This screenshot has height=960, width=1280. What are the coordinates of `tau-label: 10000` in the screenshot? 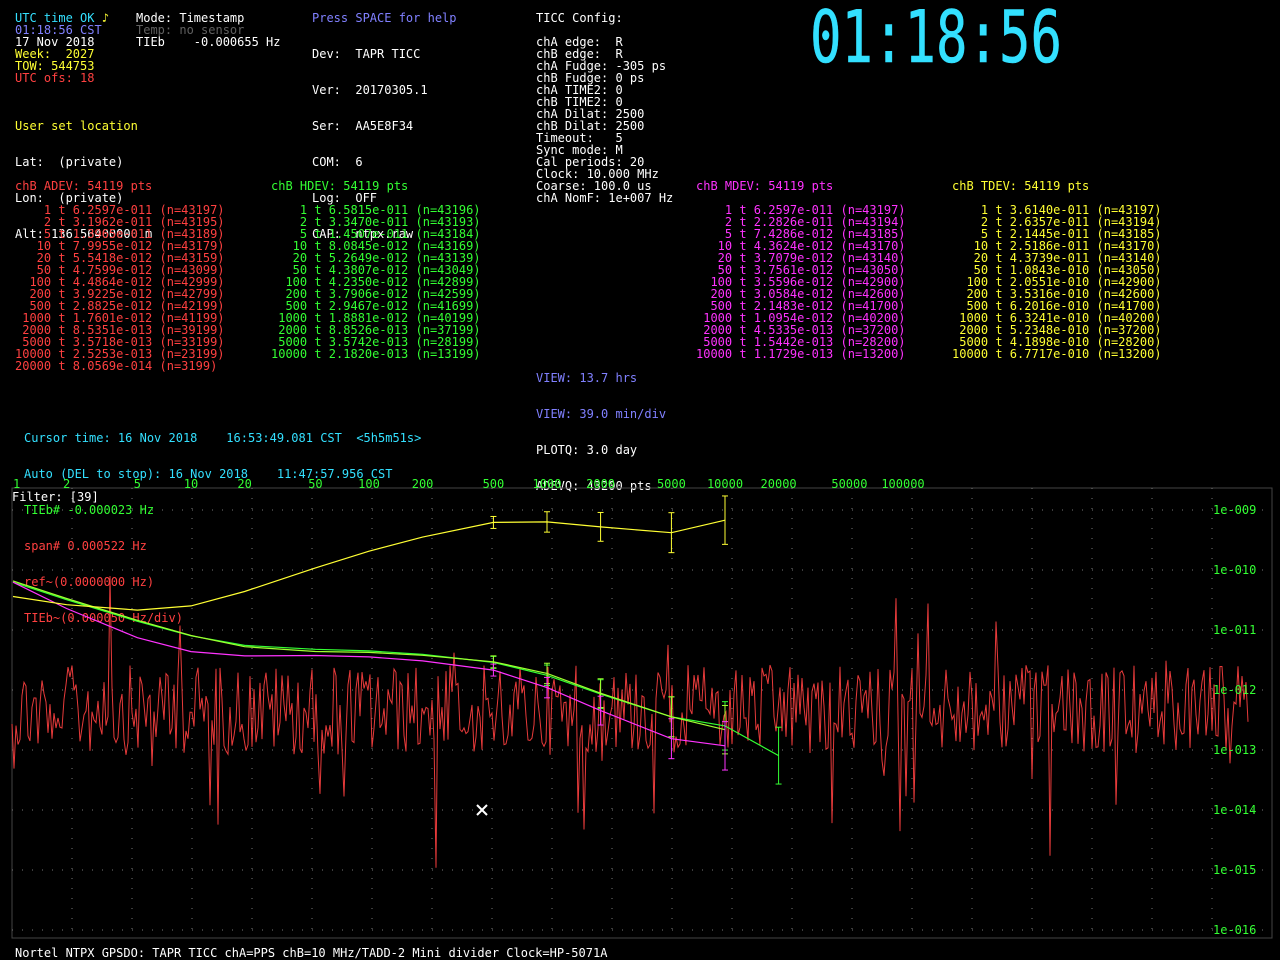 It's located at (725, 484).